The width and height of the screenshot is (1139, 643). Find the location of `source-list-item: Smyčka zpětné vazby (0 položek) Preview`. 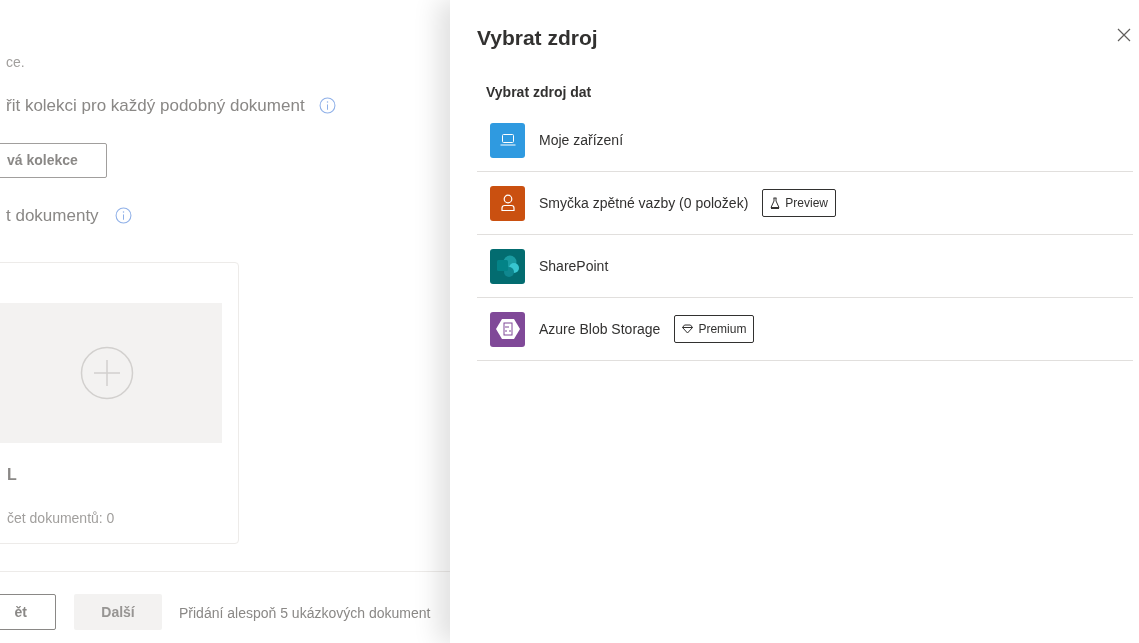

source-list-item: Smyčka zpětné vazby (0 položek) Preview is located at coordinates (805, 203).